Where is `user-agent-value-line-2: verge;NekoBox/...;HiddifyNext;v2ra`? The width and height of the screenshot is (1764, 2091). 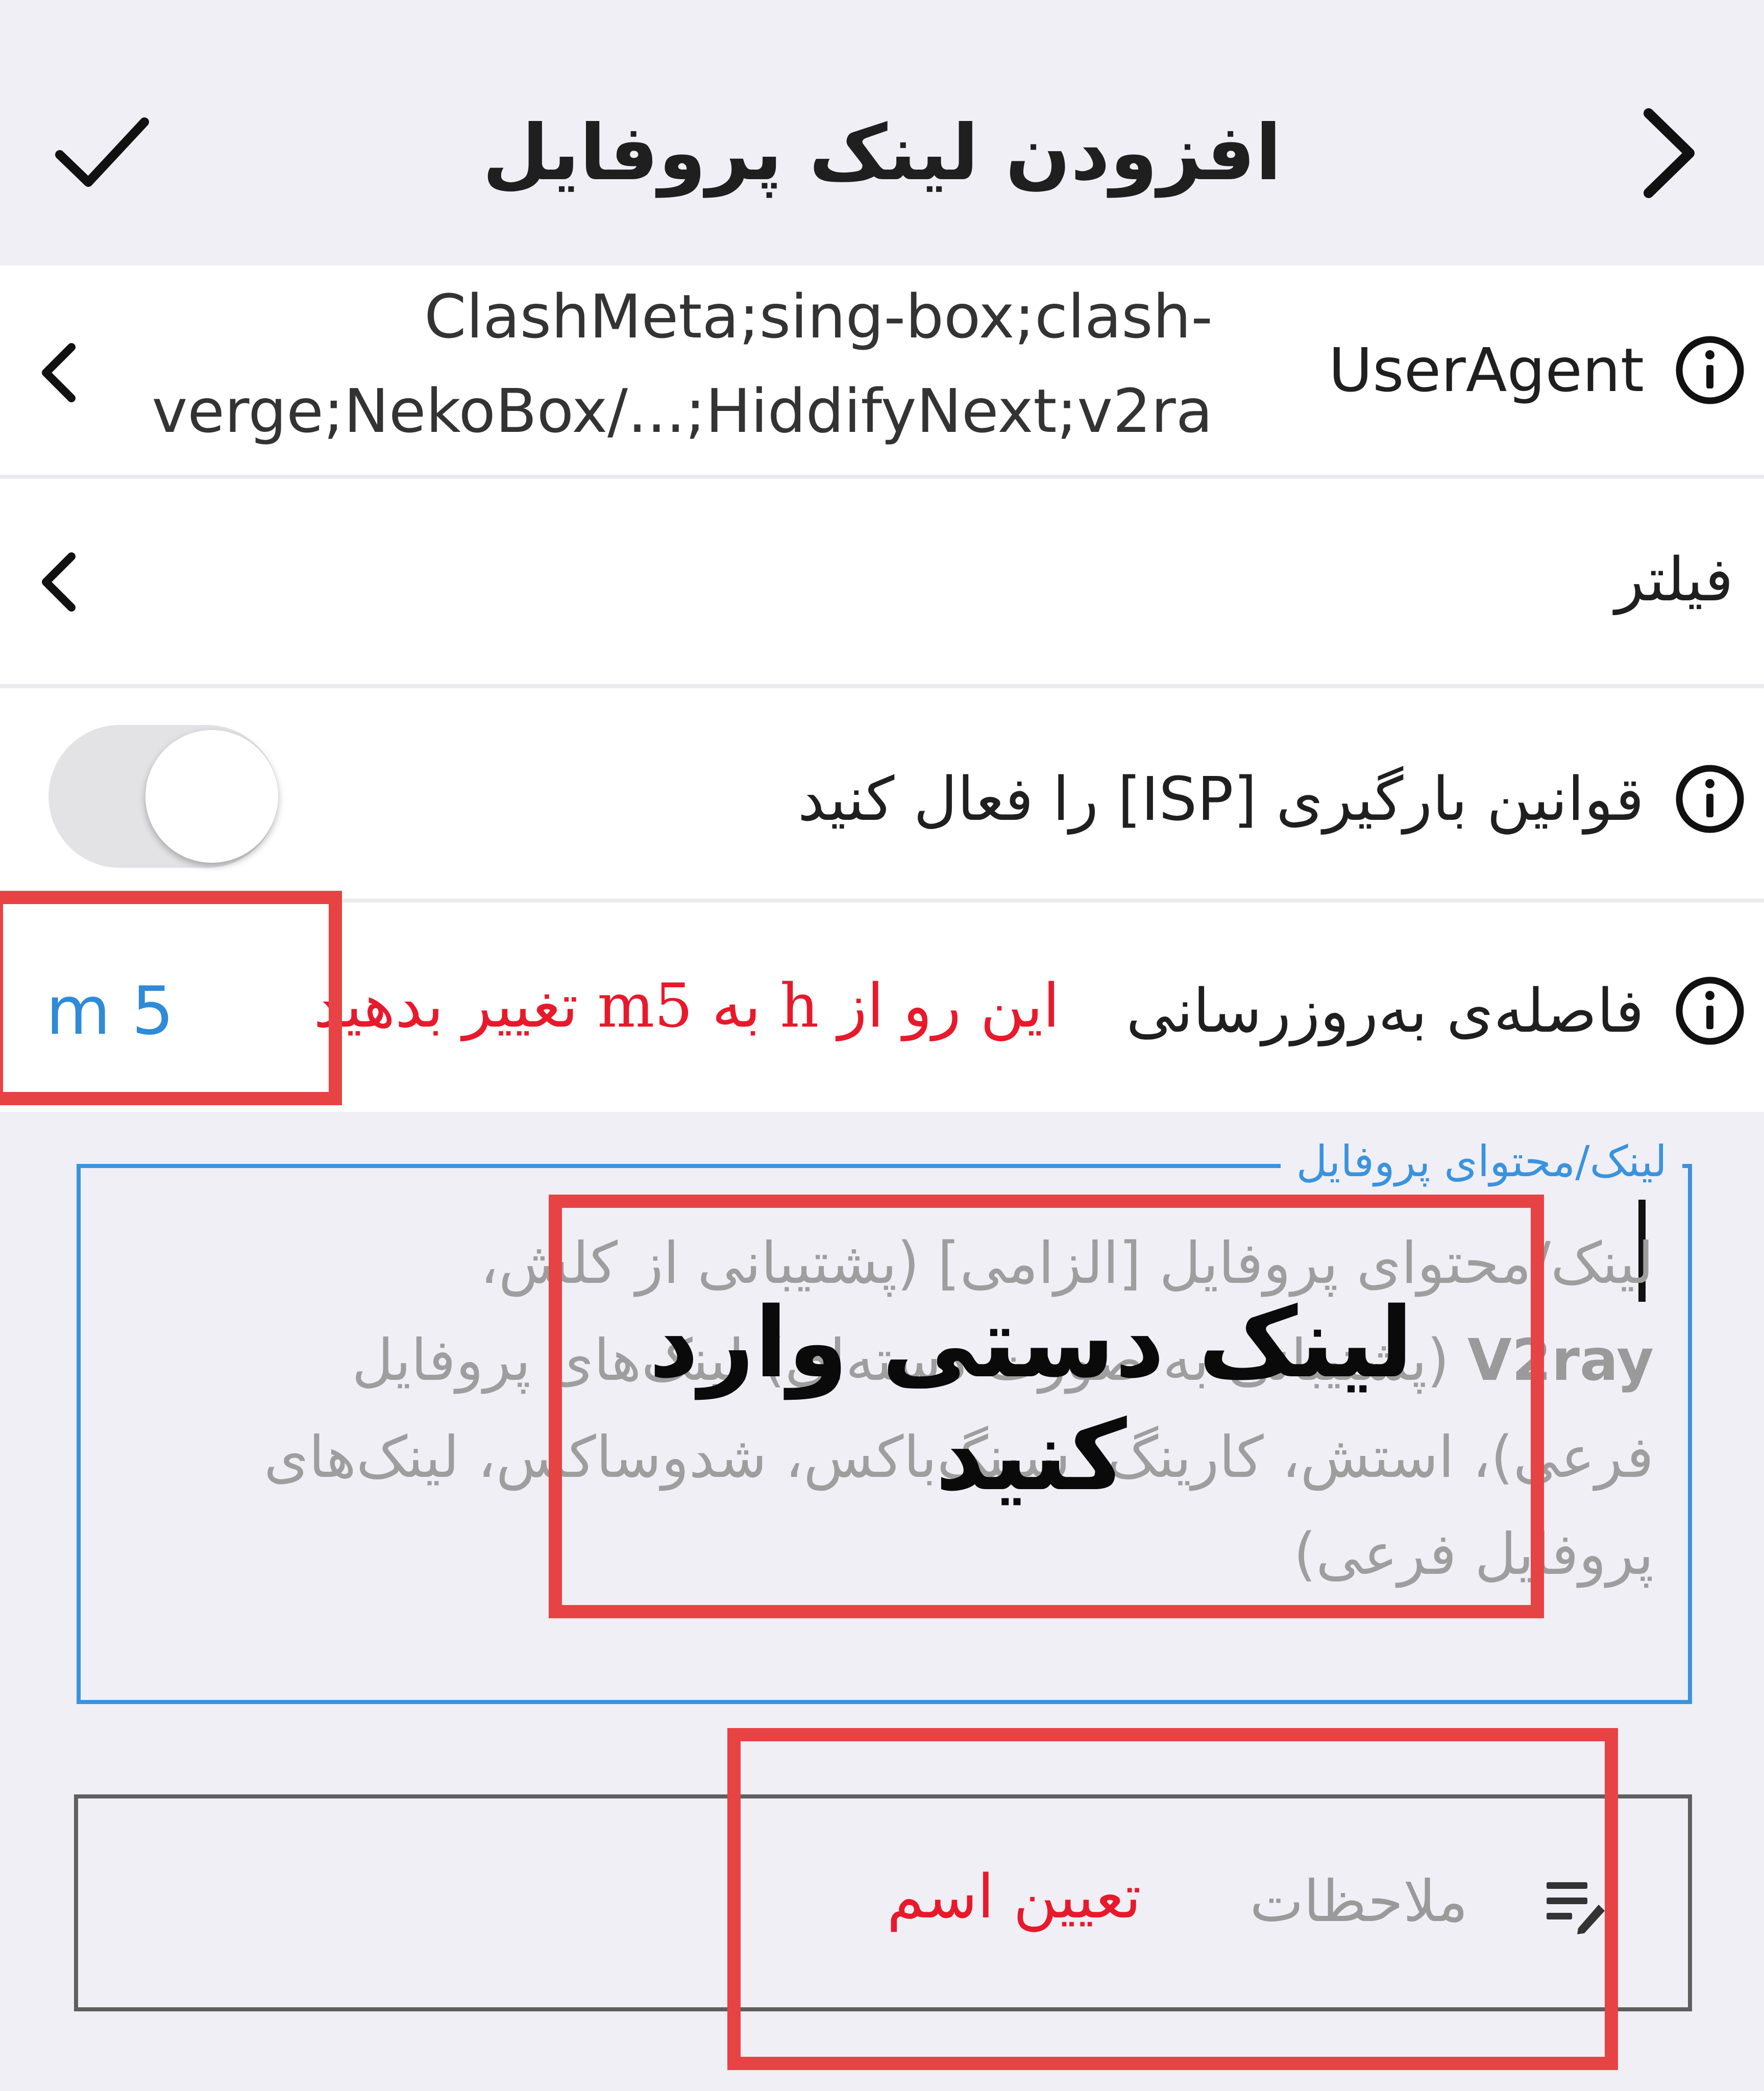 user-agent-value-line-2: verge;NekoBox/...;HiddifyNext;v2ra is located at coordinates (682, 411).